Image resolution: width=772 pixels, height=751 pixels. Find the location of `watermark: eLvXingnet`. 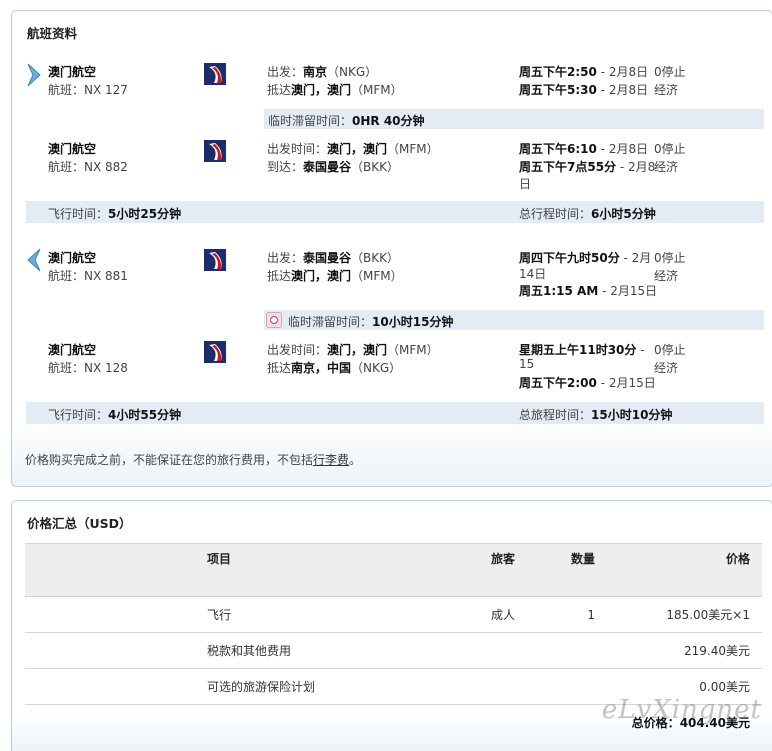

watermark: eLvXingnet is located at coordinates (681, 710).